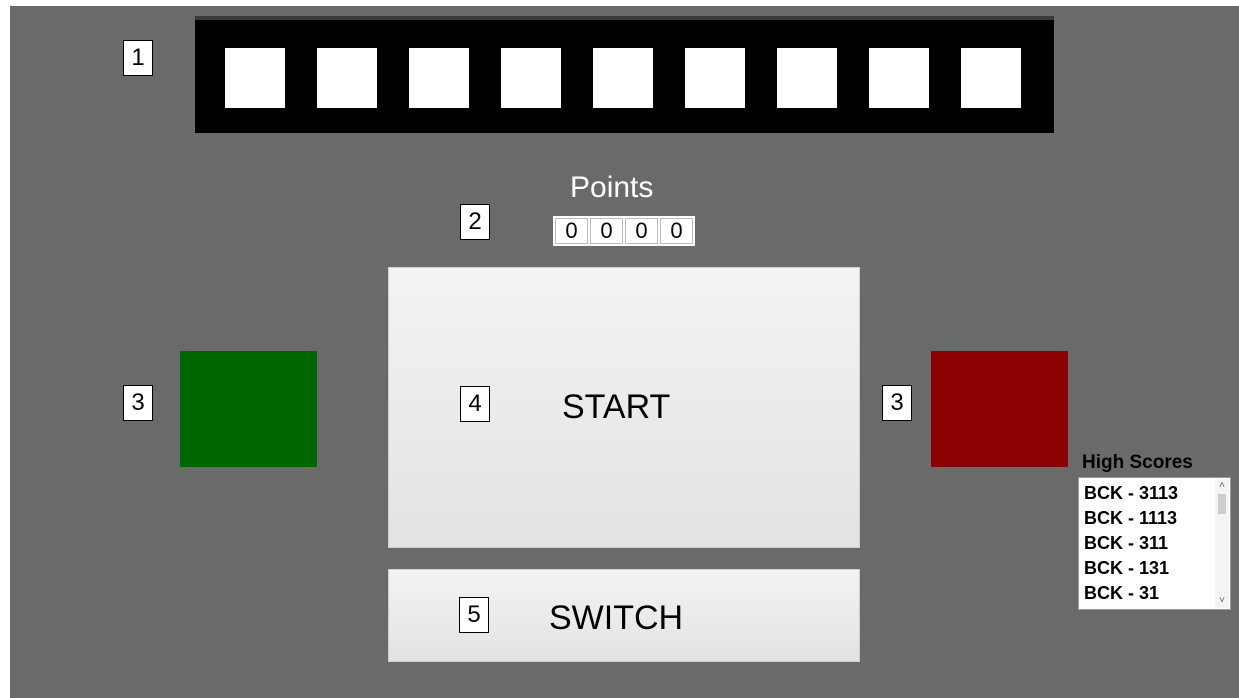 This screenshot has width=1239, height=698. What do you see at coordinates (1126, 568) in the screenshot?
I see `high-score-item: BCK - 131` at bounding box center [1126, 568].